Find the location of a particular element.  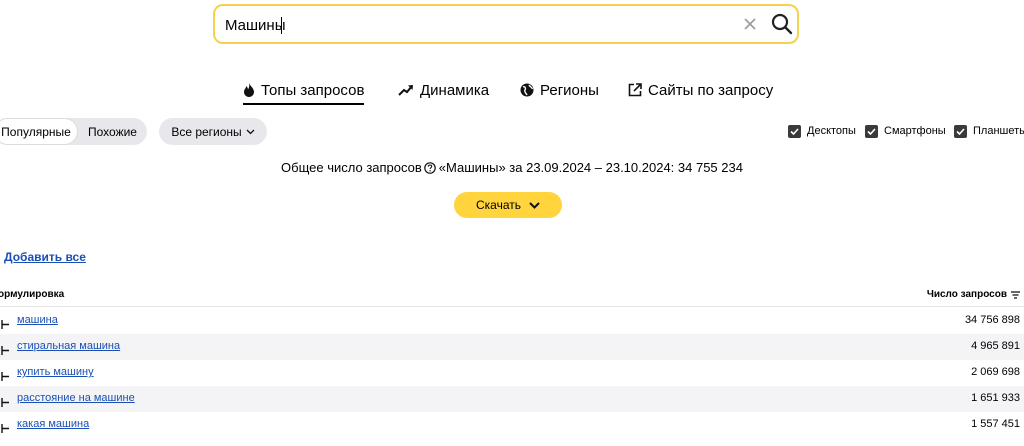

column-header-phrase: ормулировка is located at coordinates (32, 294).